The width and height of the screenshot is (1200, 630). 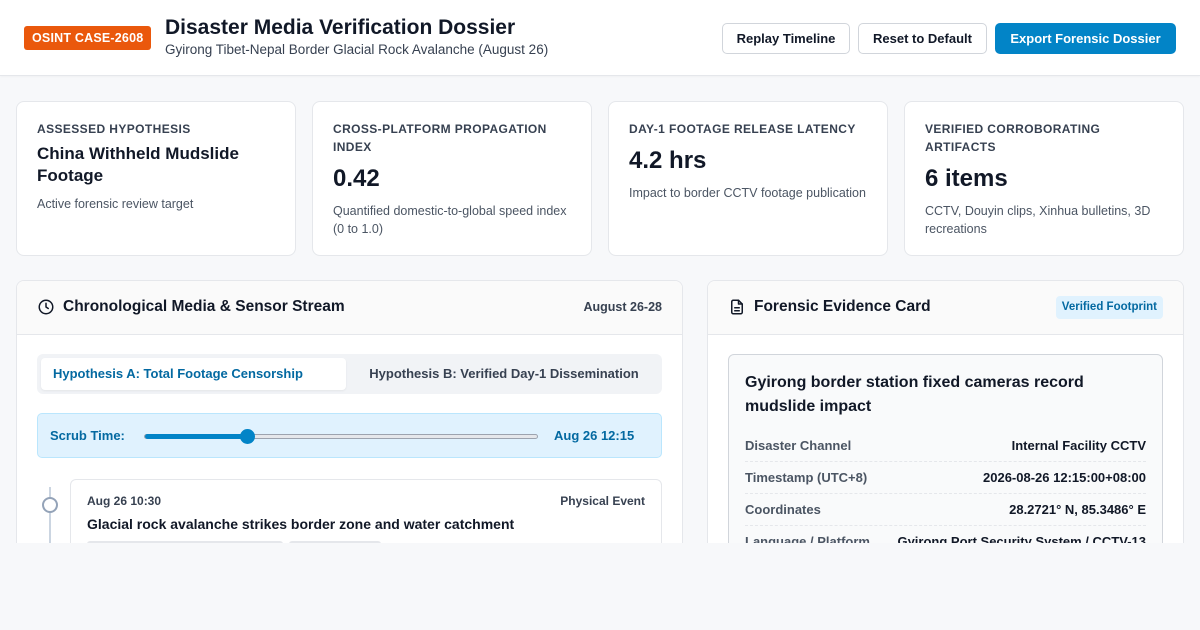 What do you see at coordinates (1085, 38) in the screenshot?
I see `export-dossier-button: Export Forensic Dossier` at bounding box center [1085, 38].